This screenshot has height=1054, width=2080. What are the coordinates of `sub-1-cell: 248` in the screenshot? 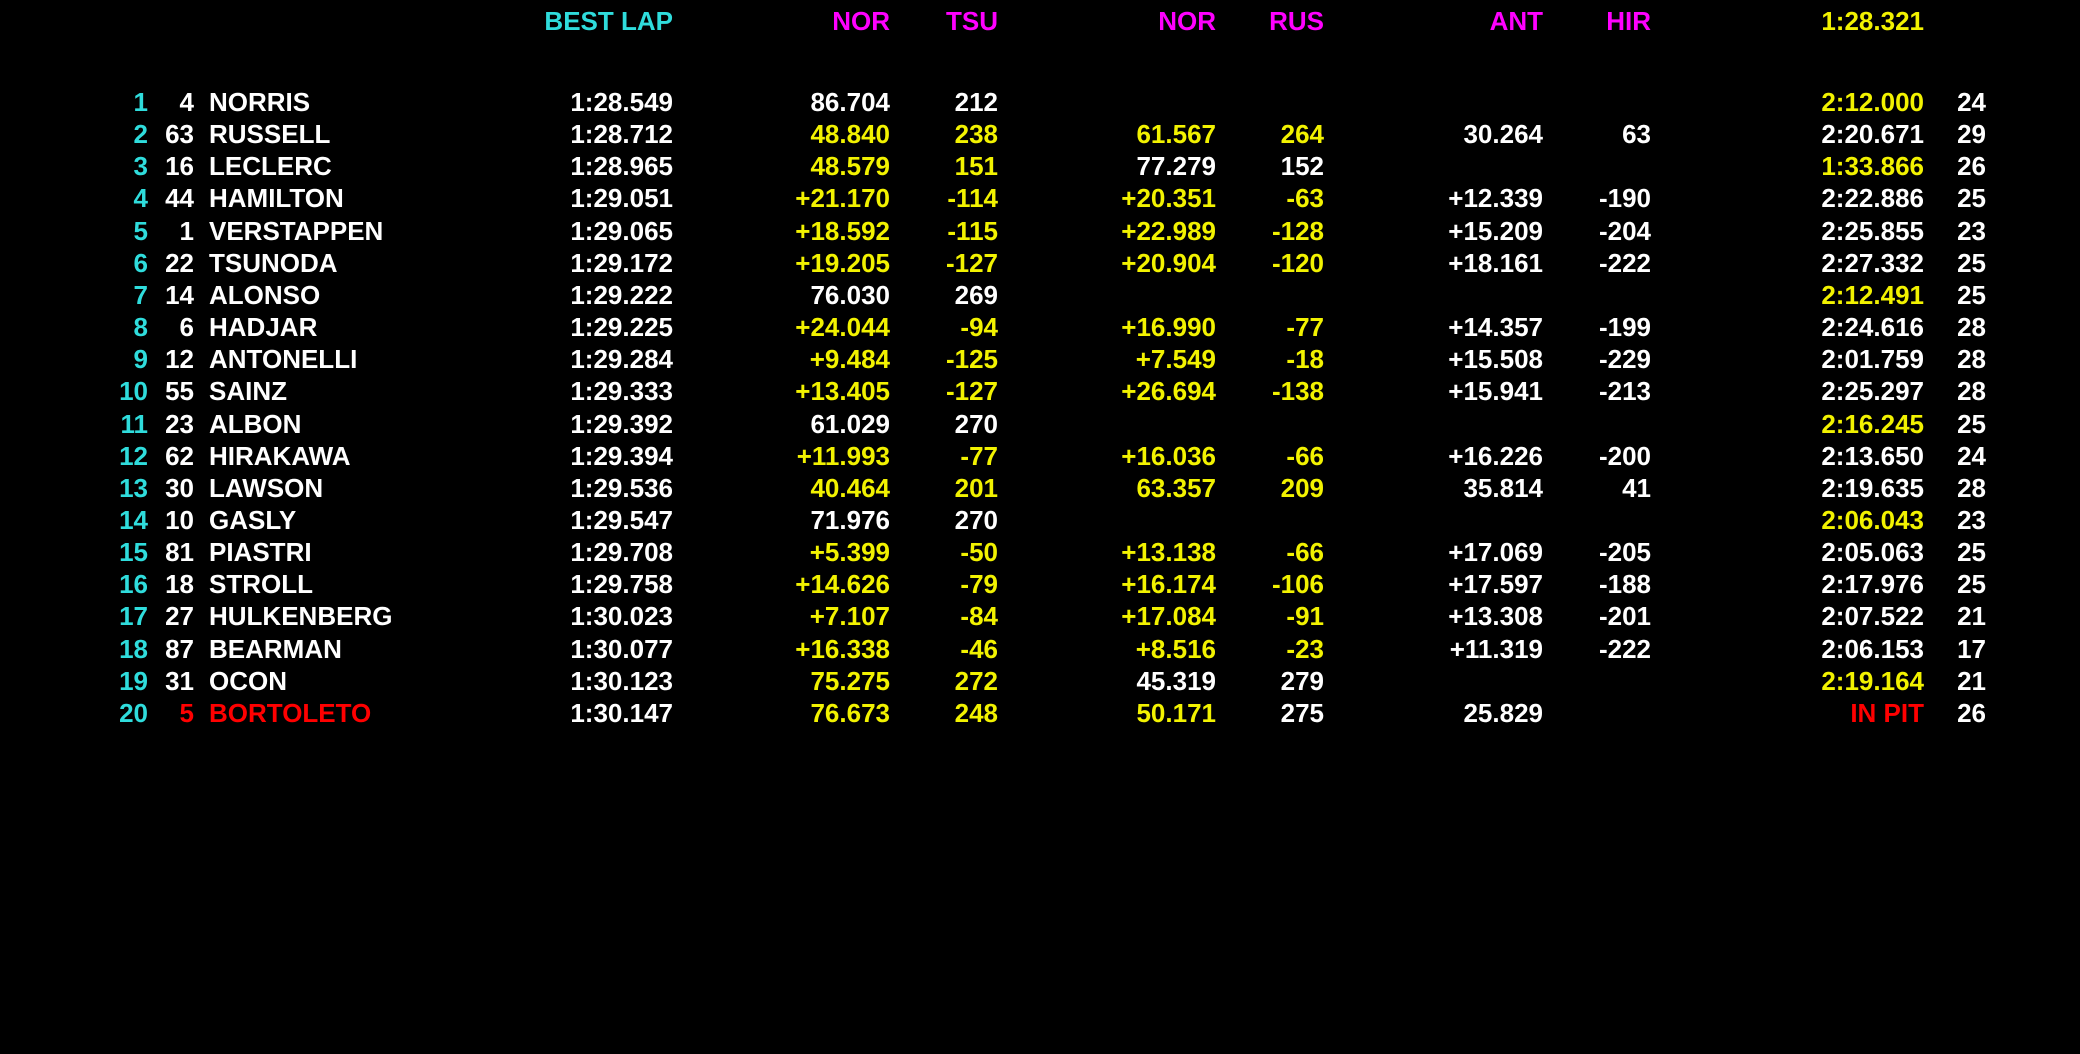 It's located at (976, 712).